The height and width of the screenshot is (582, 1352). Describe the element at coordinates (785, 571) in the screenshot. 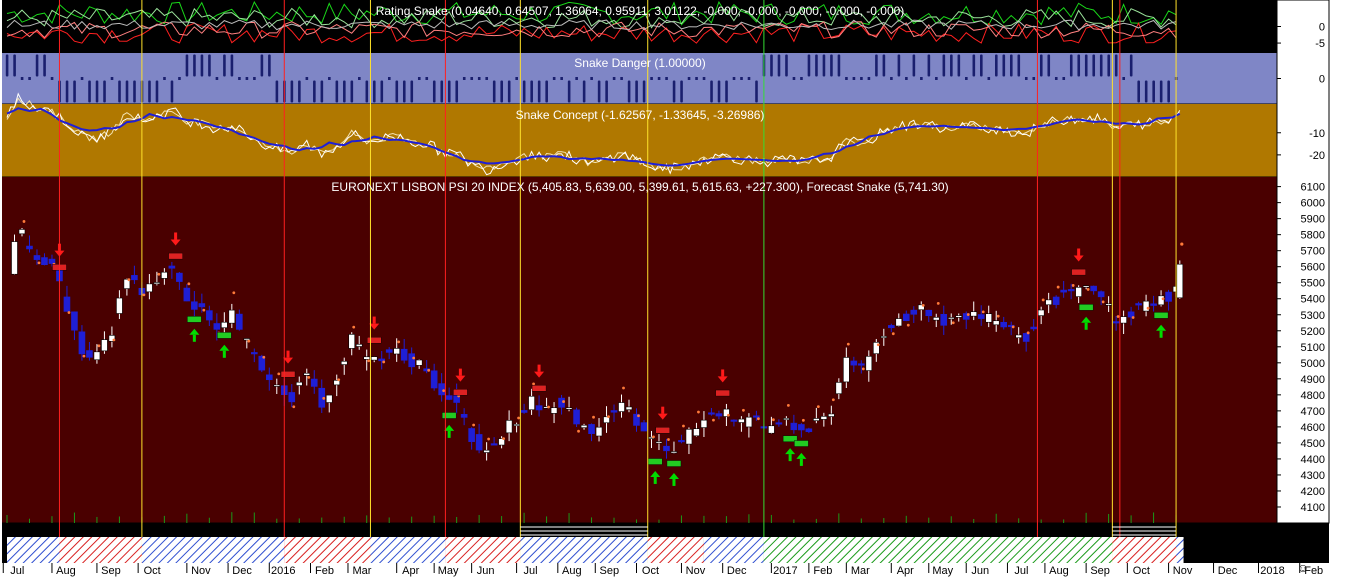

I see `x-axis-label: 2017` at that location.